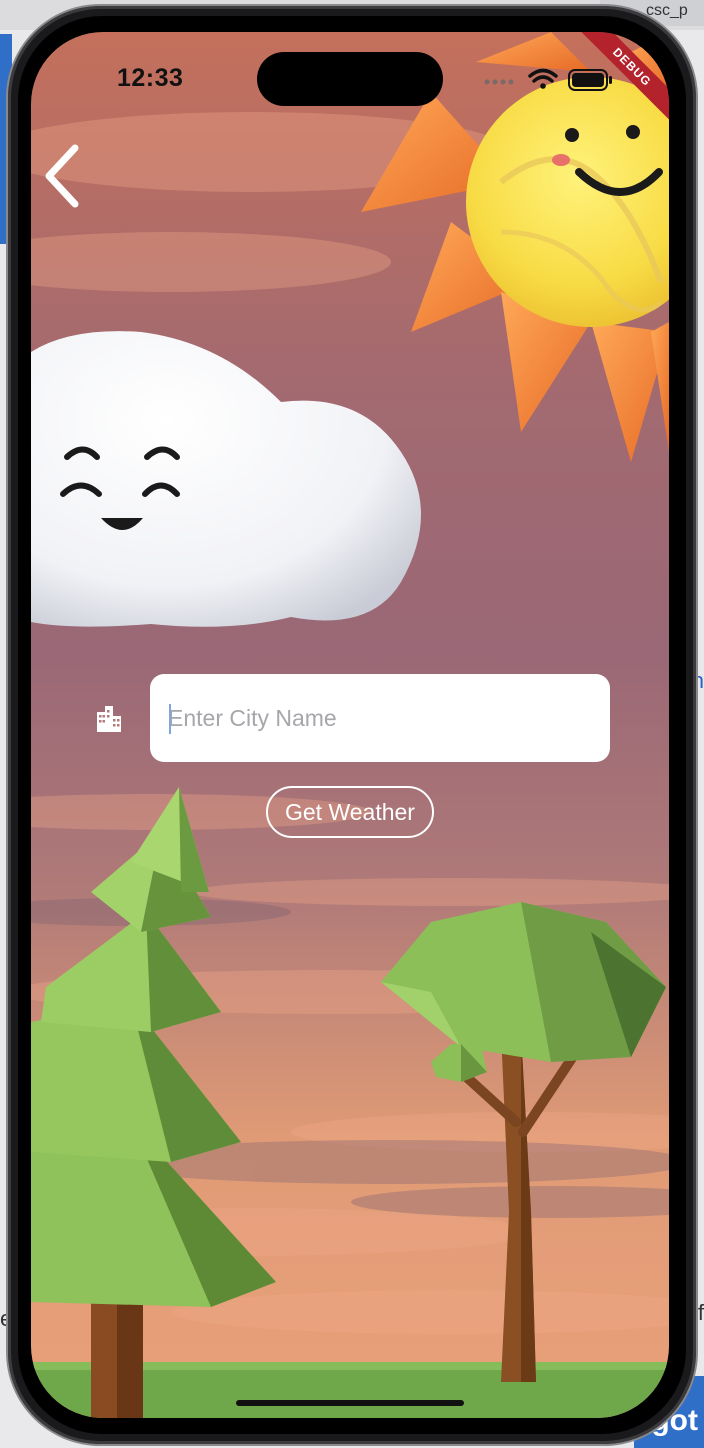 The image size is (704, 1448). I want to click on chevron-left-icon, so click(62, 176).